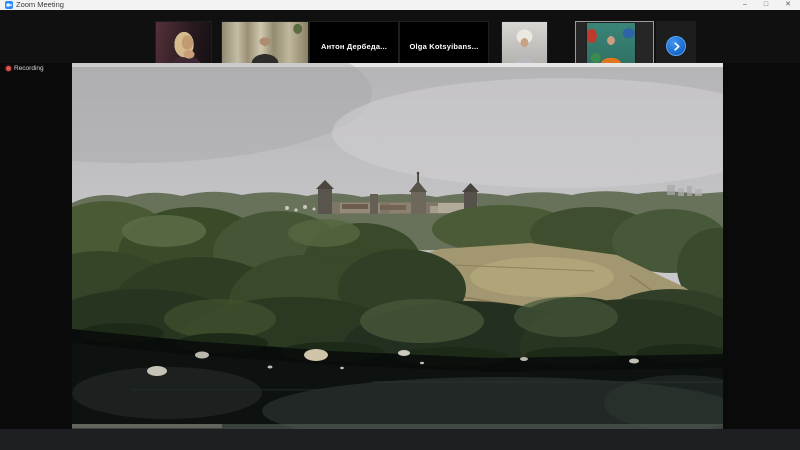 Image resolution: width=800 pixels, height=450 pixels. I want to click on window-title: Zoom Meeting, so click(40, 4).